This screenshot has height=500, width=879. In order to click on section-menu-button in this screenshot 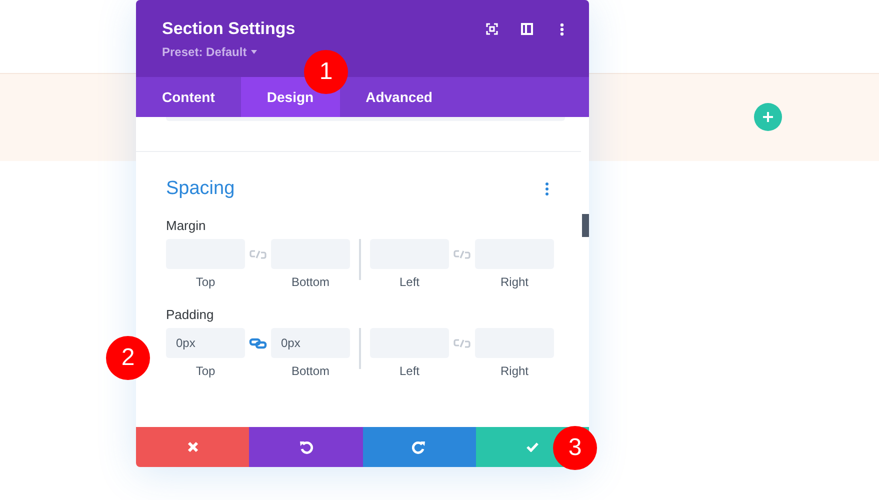, I will do `click(547, 189)`.